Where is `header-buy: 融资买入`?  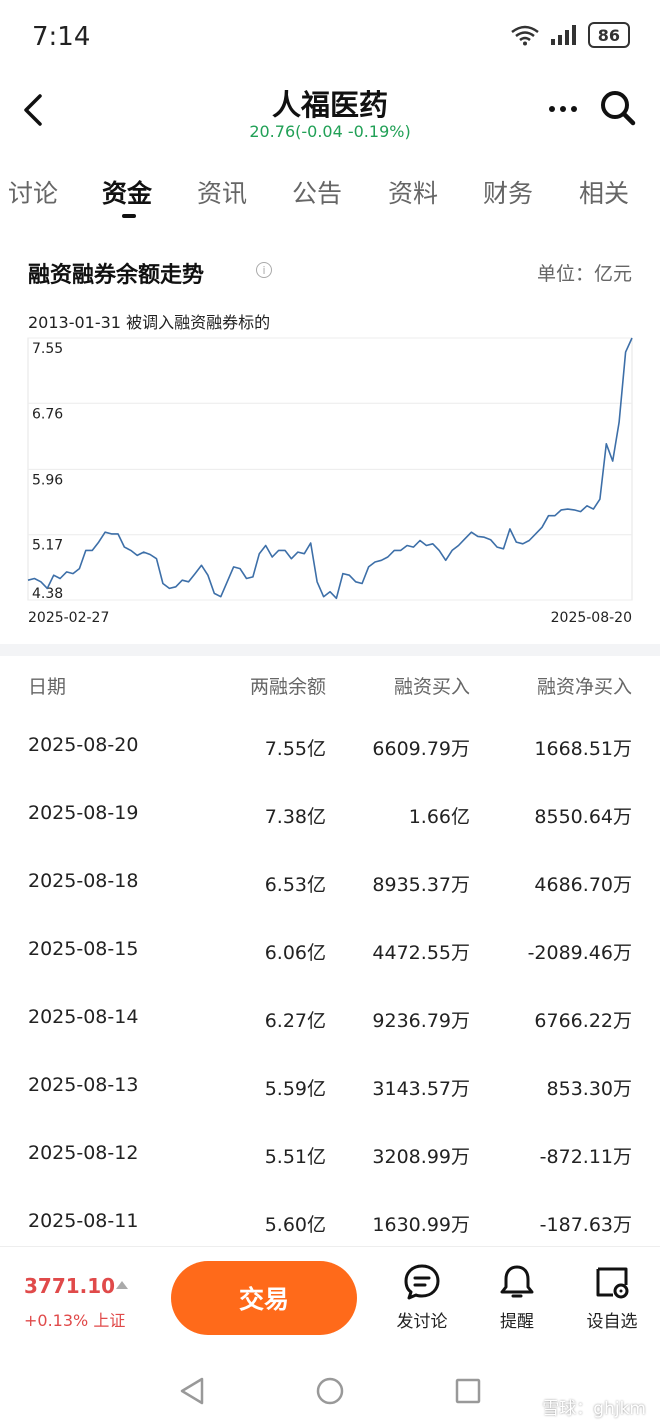
header-buy: 融资买入 is located at coordinates (431, 687).